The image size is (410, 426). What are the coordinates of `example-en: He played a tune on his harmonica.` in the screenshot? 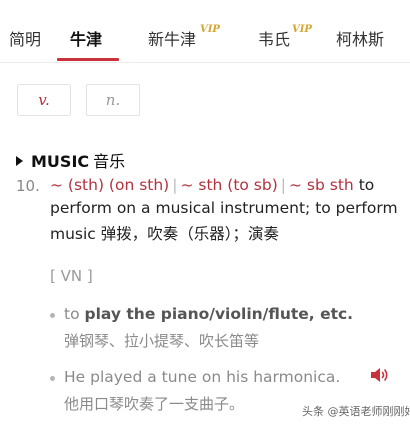 It's located at (202, 377).